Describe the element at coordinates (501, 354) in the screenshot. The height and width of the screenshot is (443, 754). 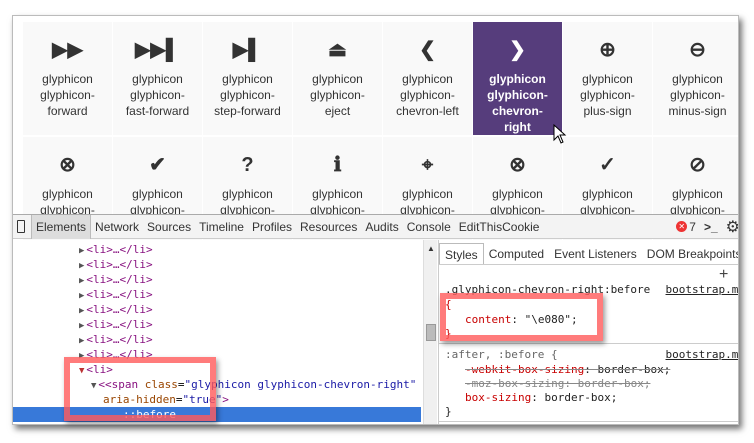
I see `rule-selector: :after, :before {` at that location.